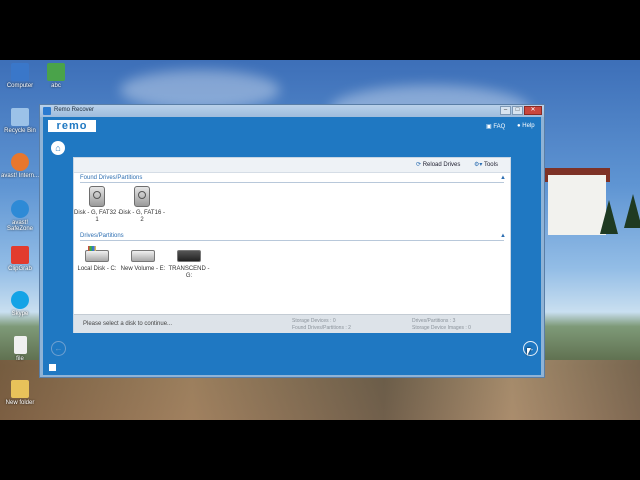 Image resolution: width=640 pixels, height=480 pixels. I want to click on found-partition-label: Disk - G, FAT16 - 2, so click(142, 216).